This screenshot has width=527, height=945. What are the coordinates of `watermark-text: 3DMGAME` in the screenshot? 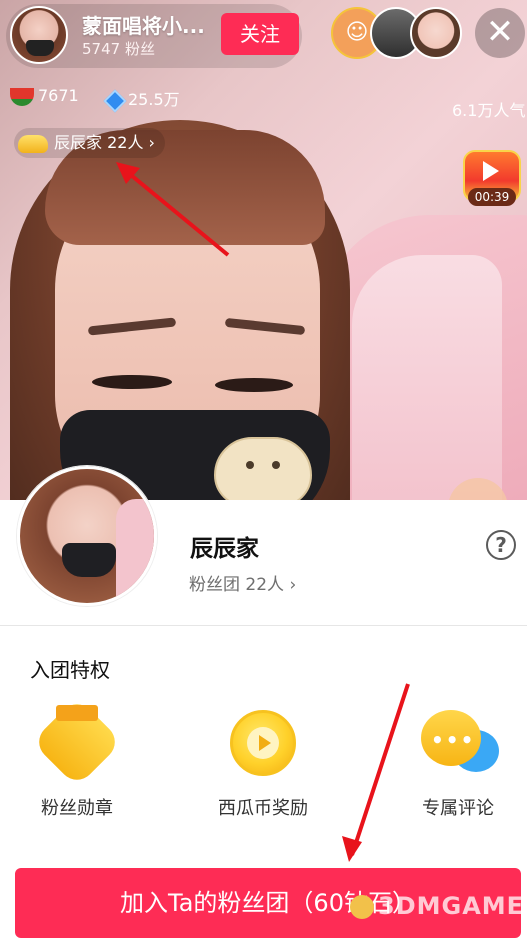 It's located at (451, 906).